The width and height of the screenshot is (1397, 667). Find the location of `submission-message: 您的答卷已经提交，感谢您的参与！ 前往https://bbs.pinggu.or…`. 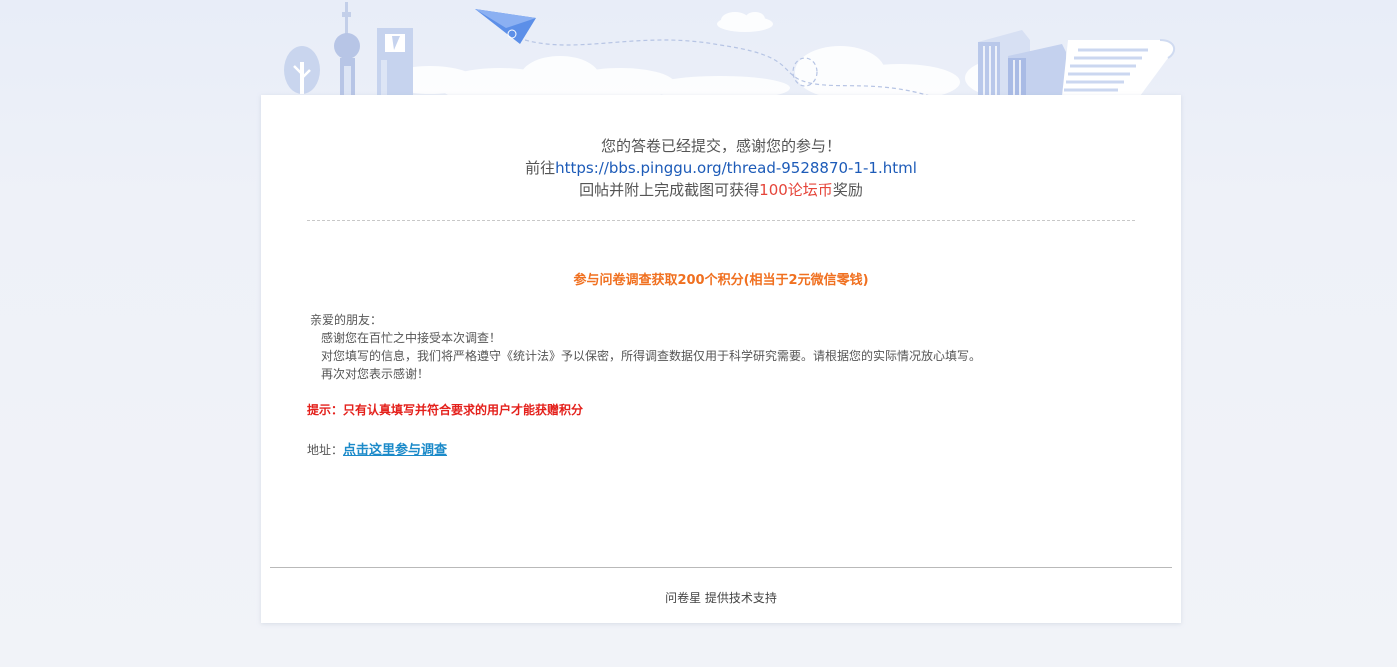

submission-message: 您的答卷已经提交，感谢您的参与！ 前往https://bbs.pinggu.or… is located at coordinates (721, 168).